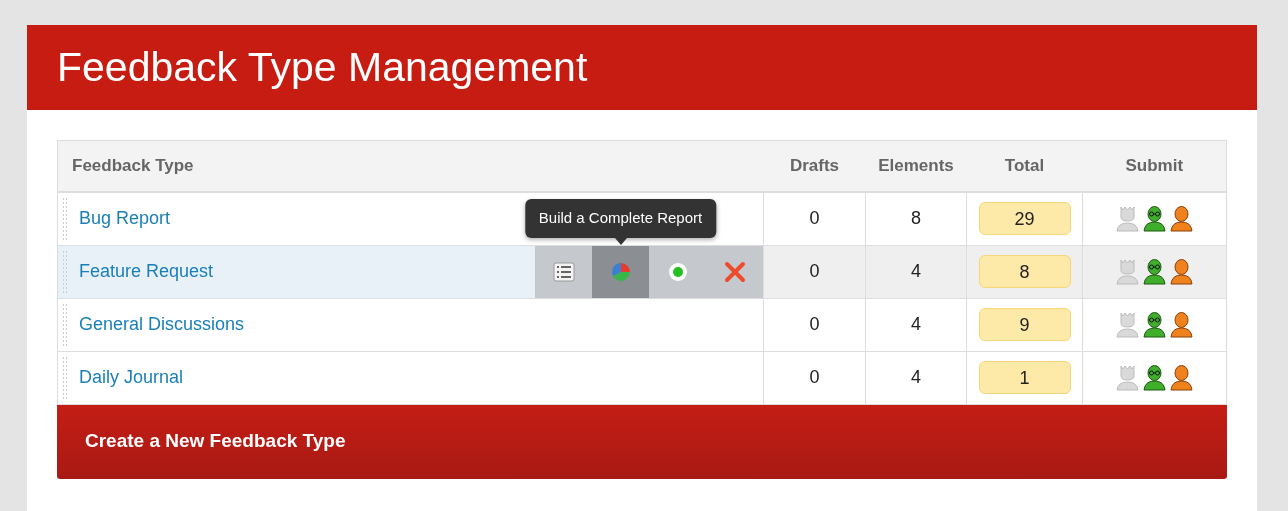  Describe the element at coordinates (410, 166) in the screenshot. I see `column-header: Feedback Type` at that location.